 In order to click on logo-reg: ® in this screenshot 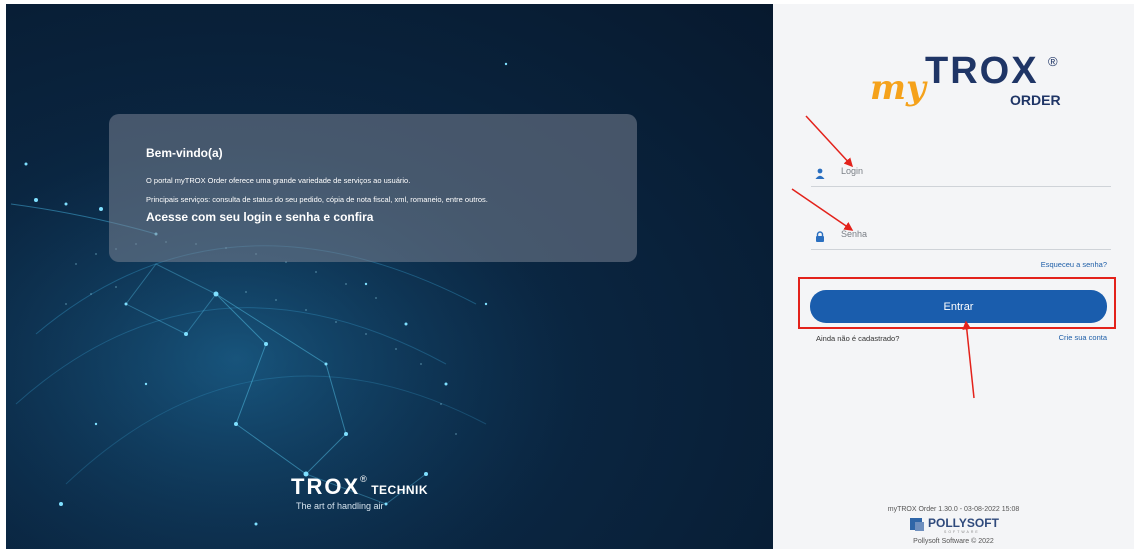, I will do `click(1053, 61)`.